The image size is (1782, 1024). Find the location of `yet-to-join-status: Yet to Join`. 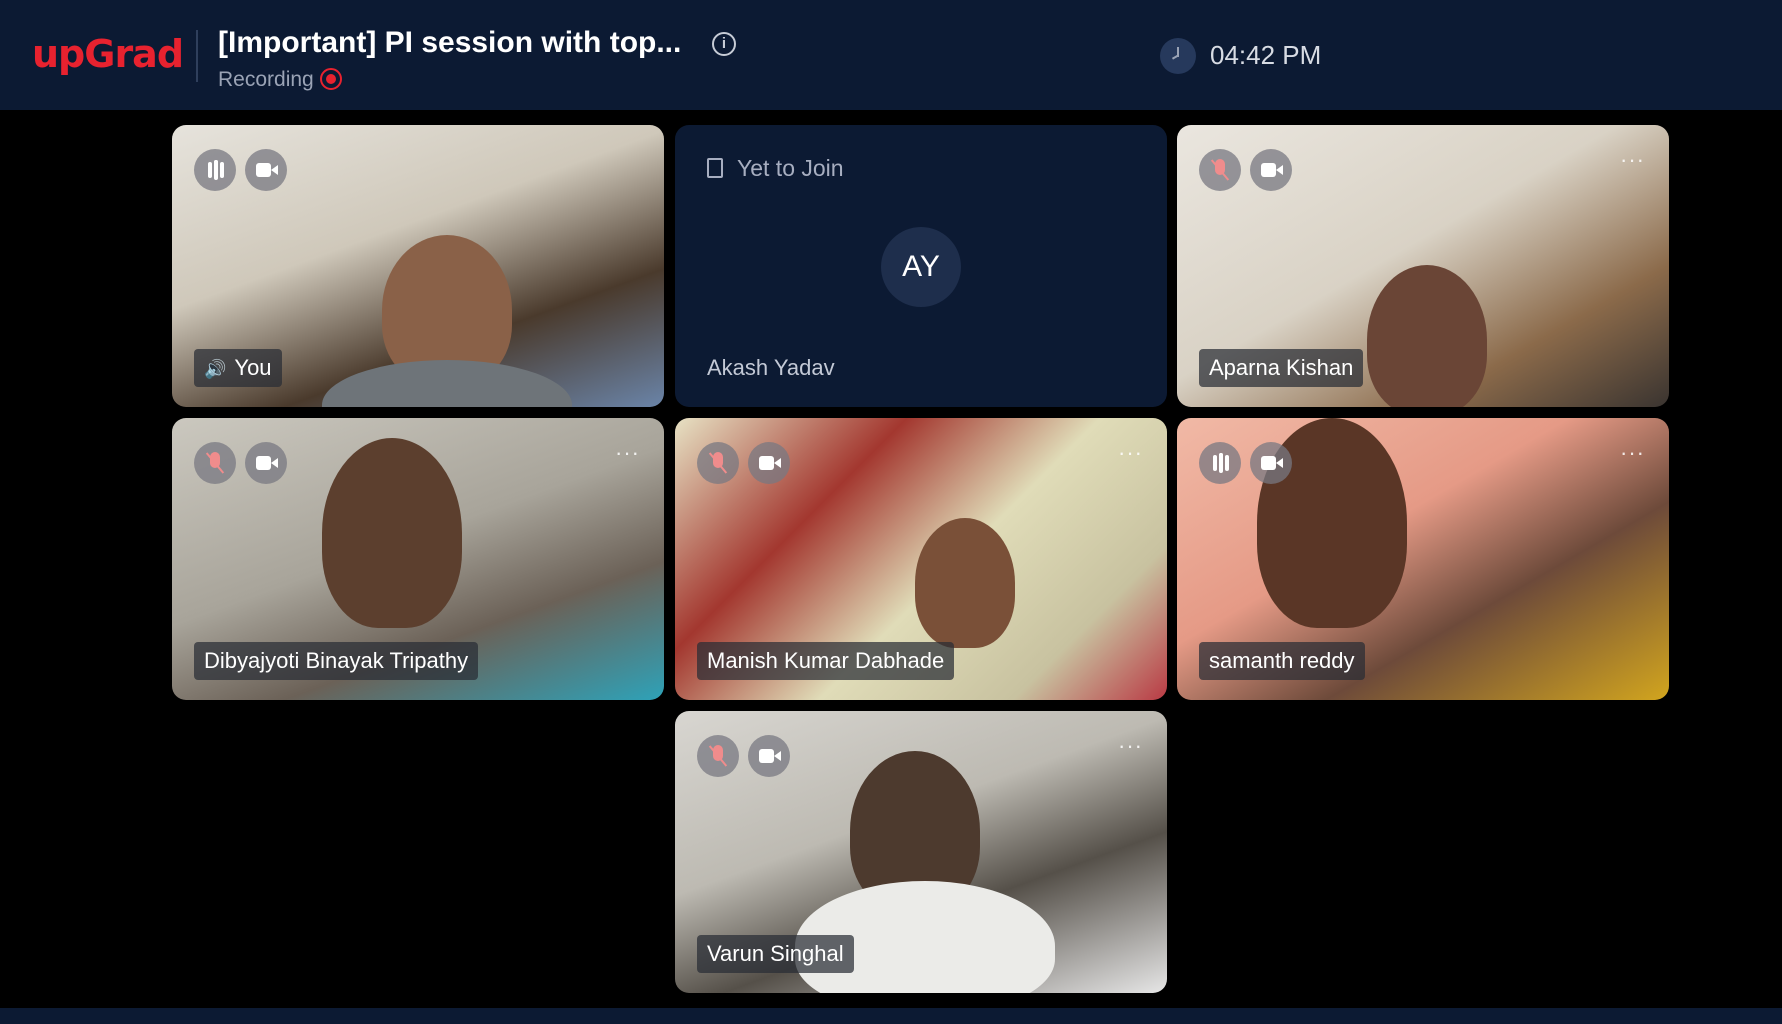

yet-to-join-status: Yet to Join is located at coordinates (775, 168).